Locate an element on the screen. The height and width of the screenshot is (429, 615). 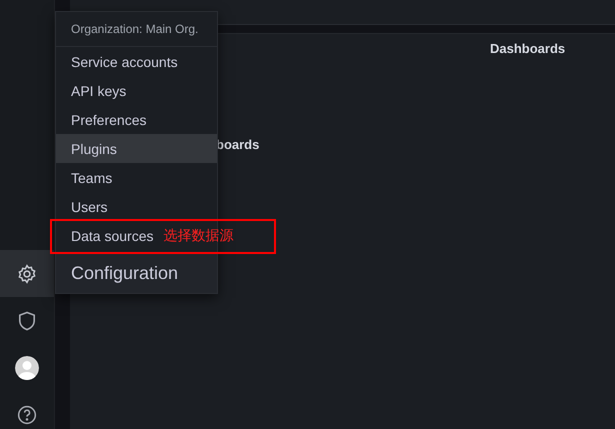
help-icon is located at coordinates (27, 414).